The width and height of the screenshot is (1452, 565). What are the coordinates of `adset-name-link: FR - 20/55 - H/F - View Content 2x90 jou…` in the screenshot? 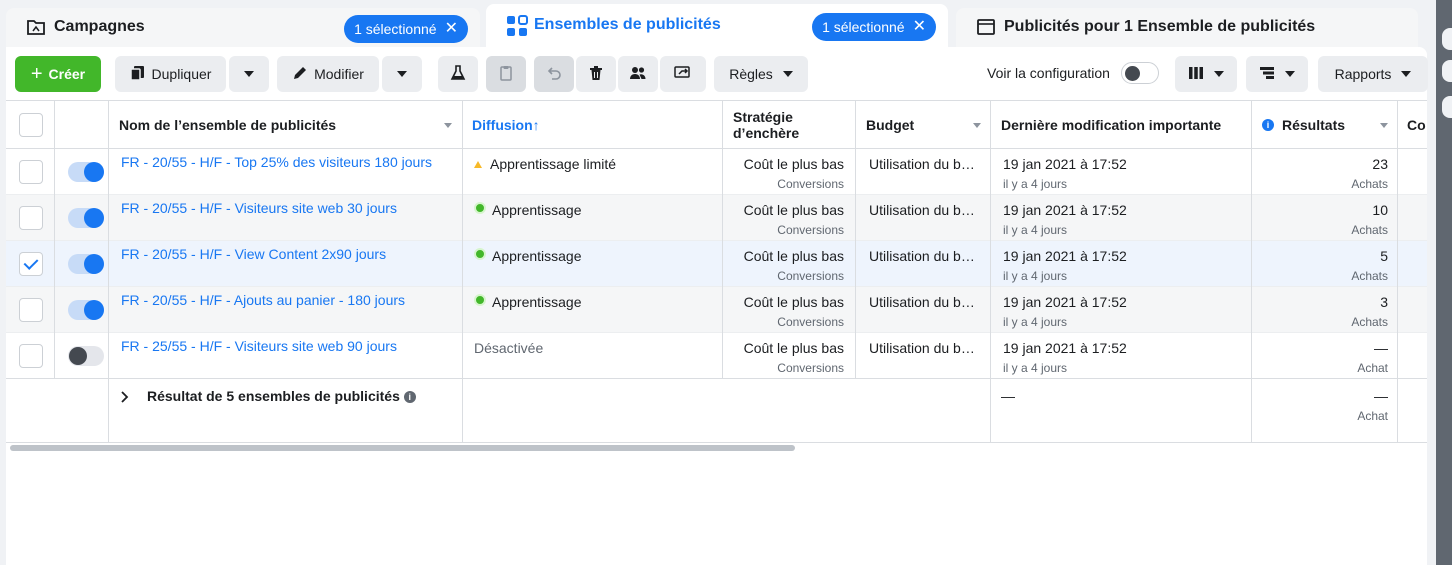 It's located at (253, 254).